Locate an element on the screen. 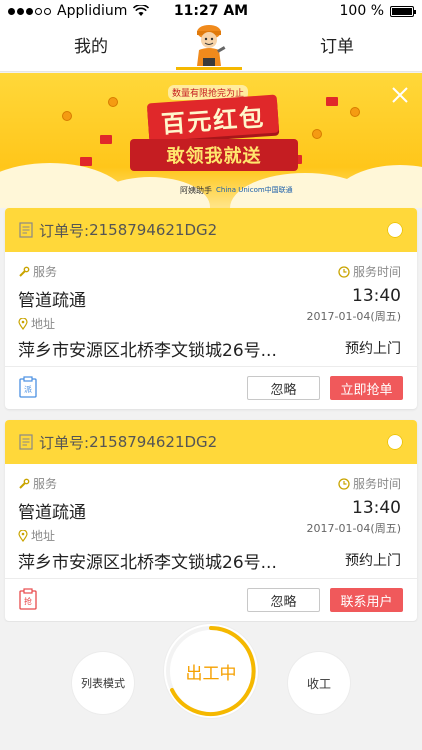 This screenshot has width=422, height=750. avatar-tab is located at coordinates (209, 46).